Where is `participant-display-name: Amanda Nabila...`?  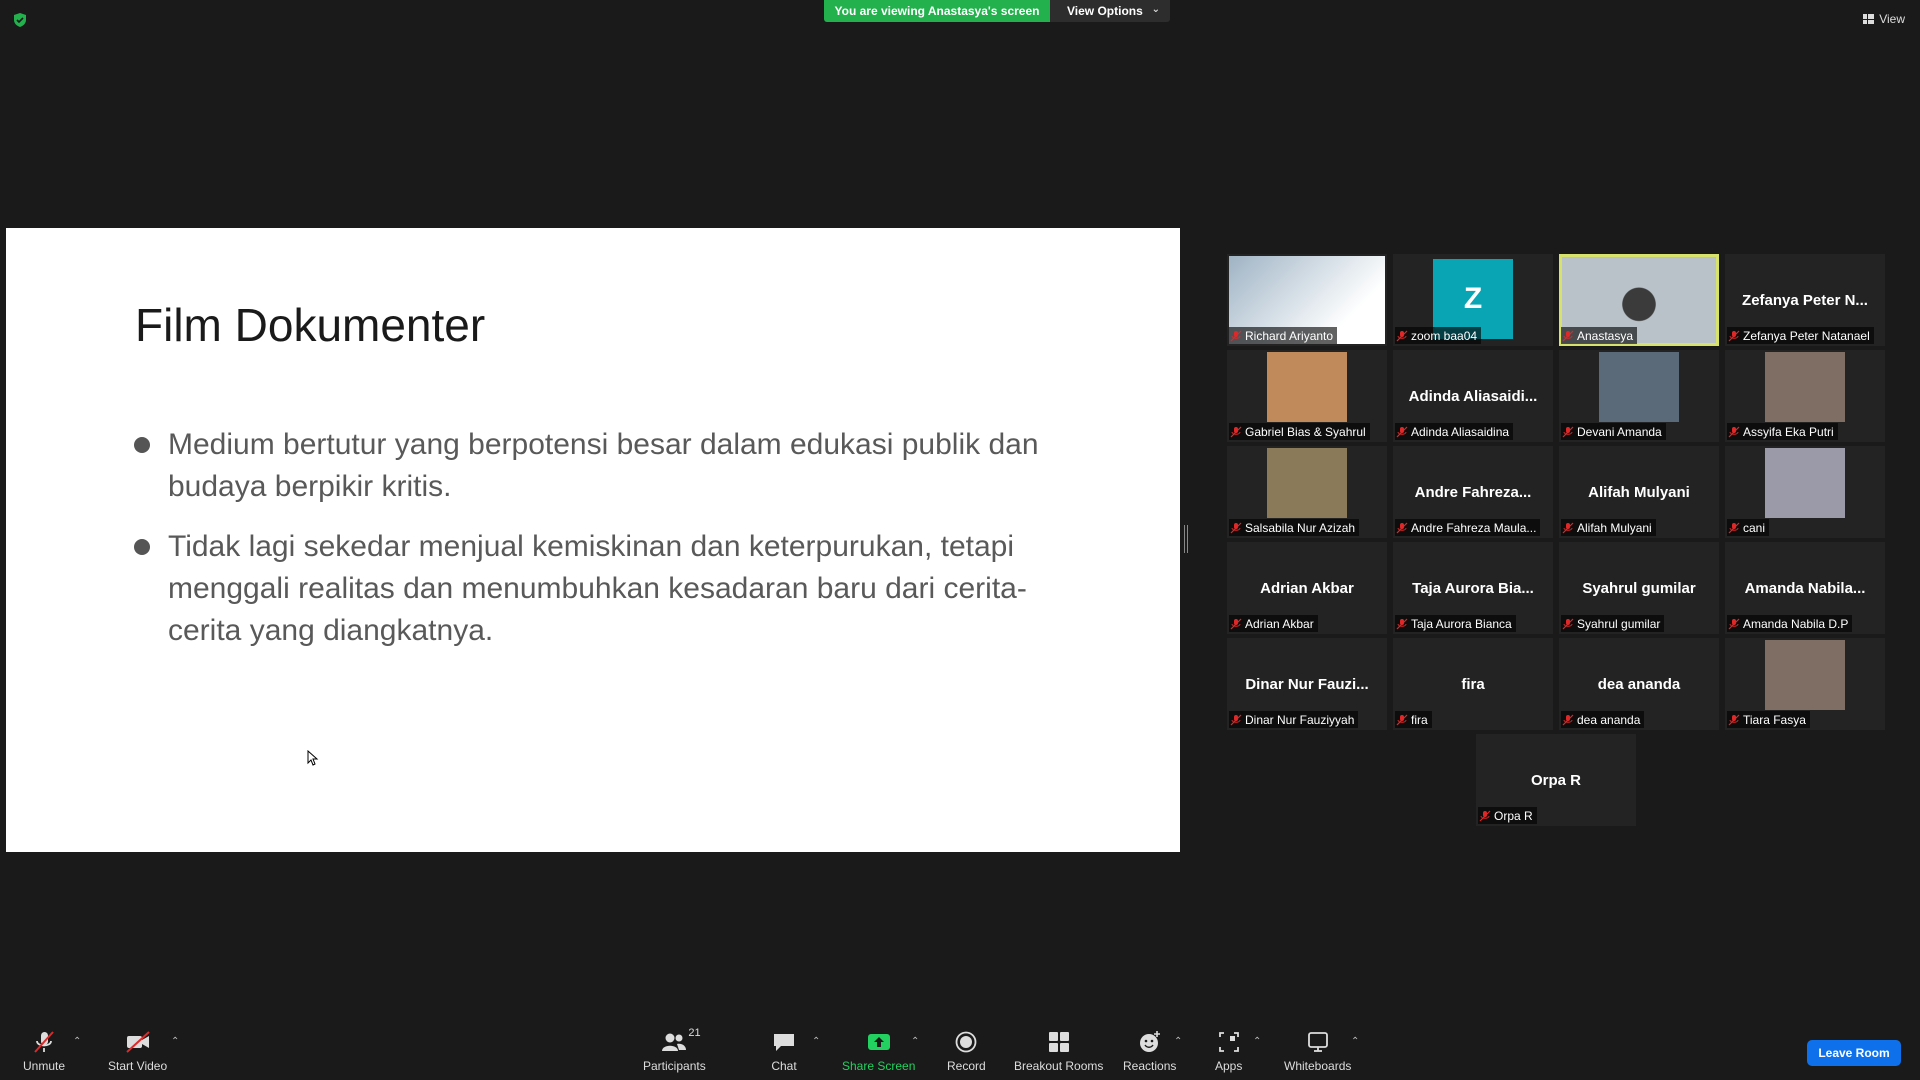 participant-display-name: Amanda Nabila... is located at coordinates (1805, 588).